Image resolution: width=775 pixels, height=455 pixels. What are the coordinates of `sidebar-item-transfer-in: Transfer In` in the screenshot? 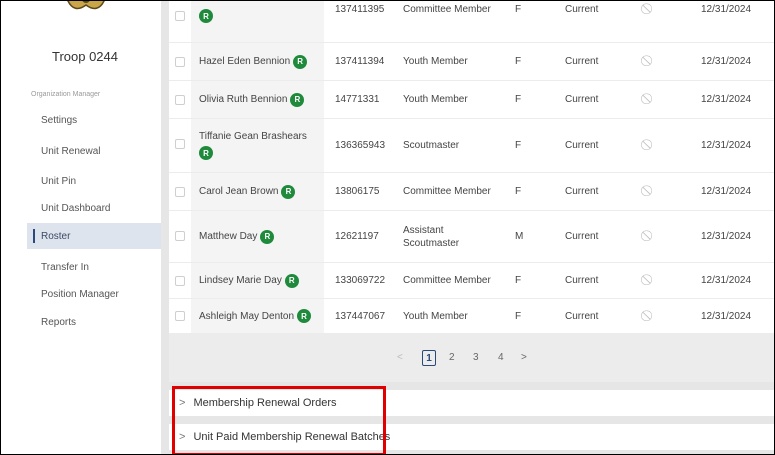 It's located at (95, 267).